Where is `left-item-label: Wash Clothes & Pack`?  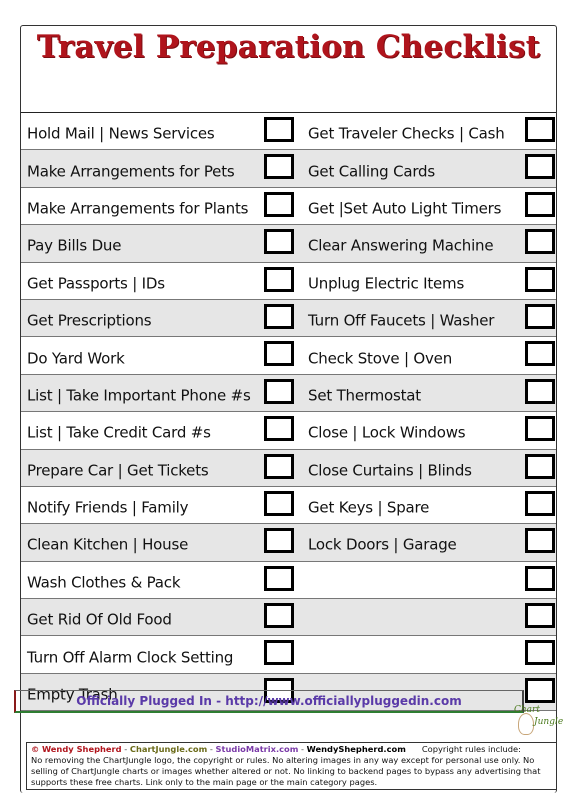
left-item-label: Wash Clothes & Pack is located at coordinates (104, 582).